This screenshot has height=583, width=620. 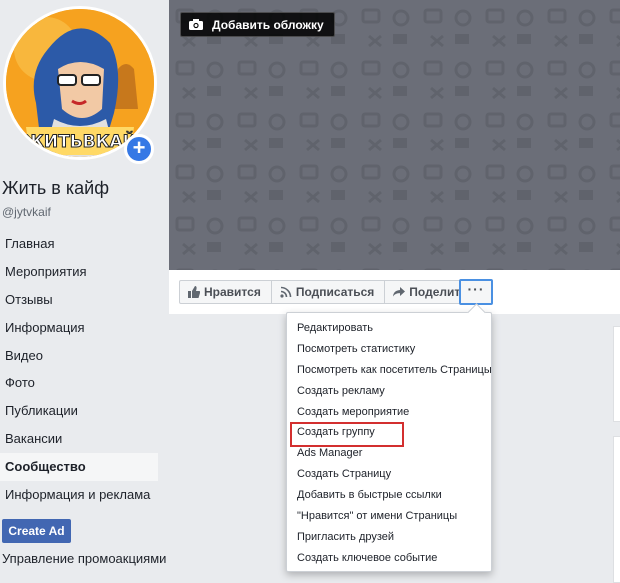 What do you see at coordinates (26, 212) in the screenshot?
I see `page-username: @jytvkaif` at bounding box center [26, 212].